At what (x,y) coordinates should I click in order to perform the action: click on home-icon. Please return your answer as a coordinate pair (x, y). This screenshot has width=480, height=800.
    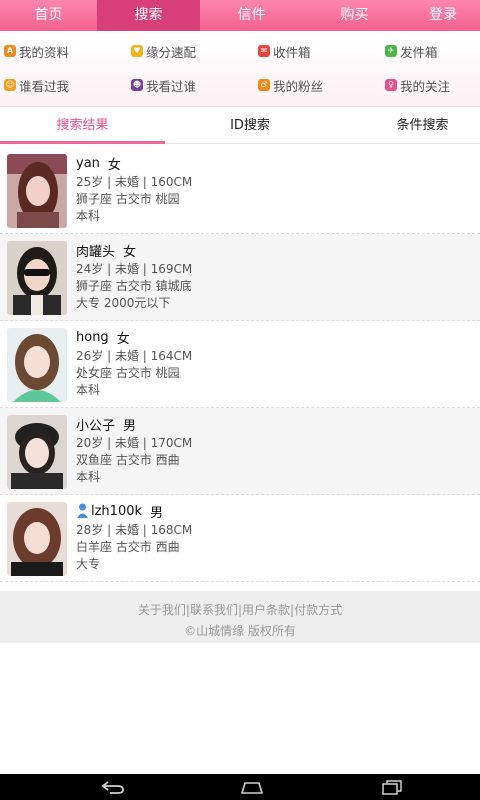
    Looking at the image, I should click on (252, 787).